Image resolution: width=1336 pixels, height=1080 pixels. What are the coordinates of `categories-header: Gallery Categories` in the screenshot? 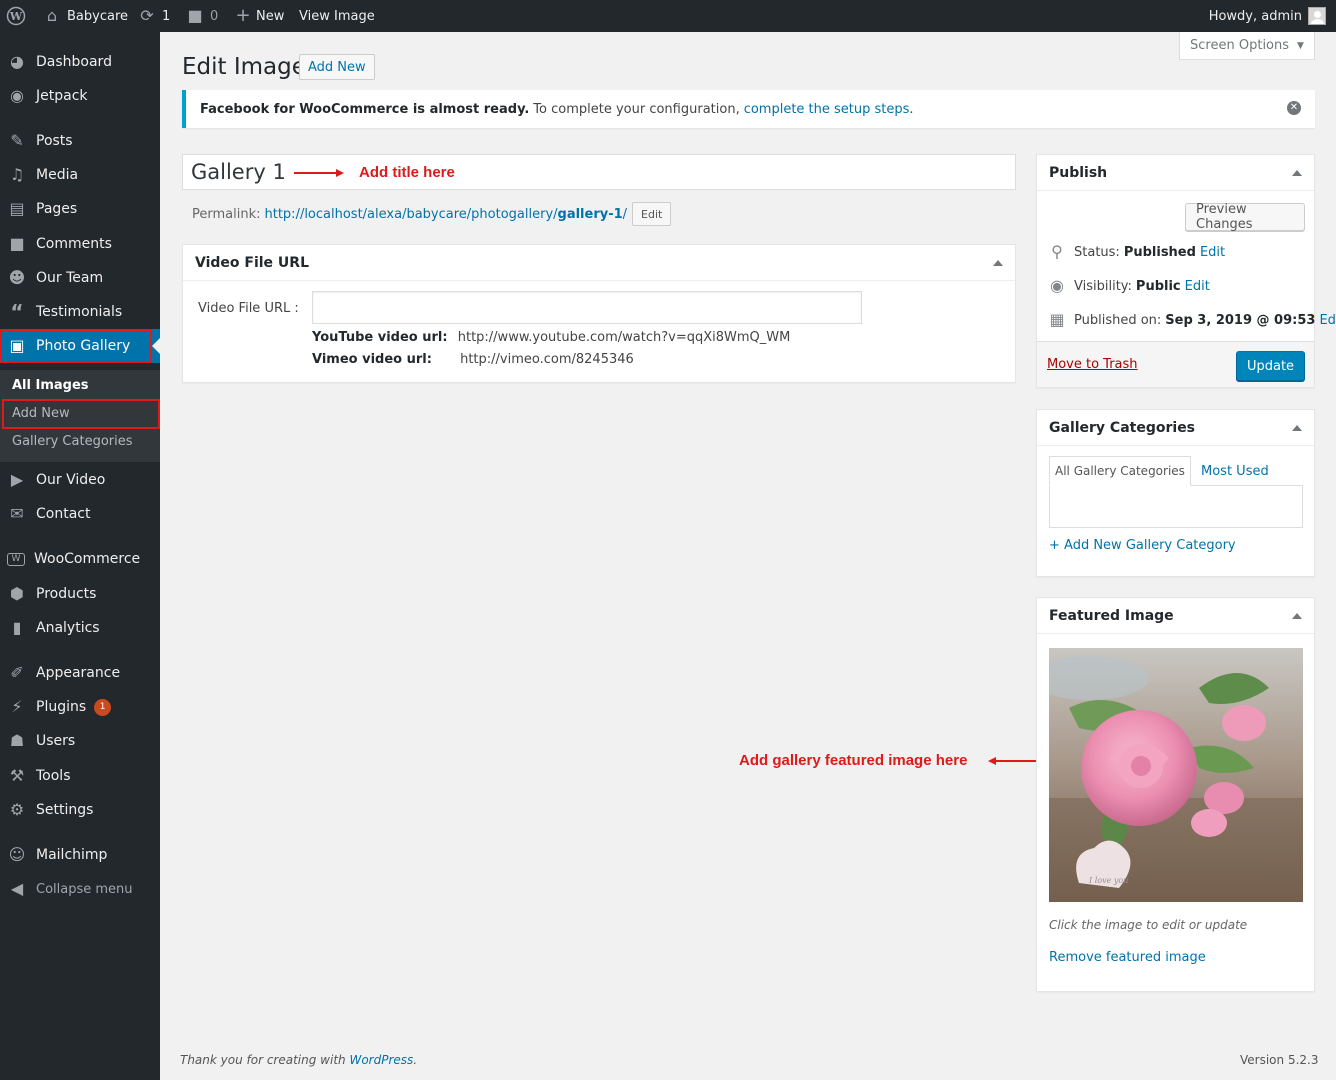 It's located at (1175, 428).